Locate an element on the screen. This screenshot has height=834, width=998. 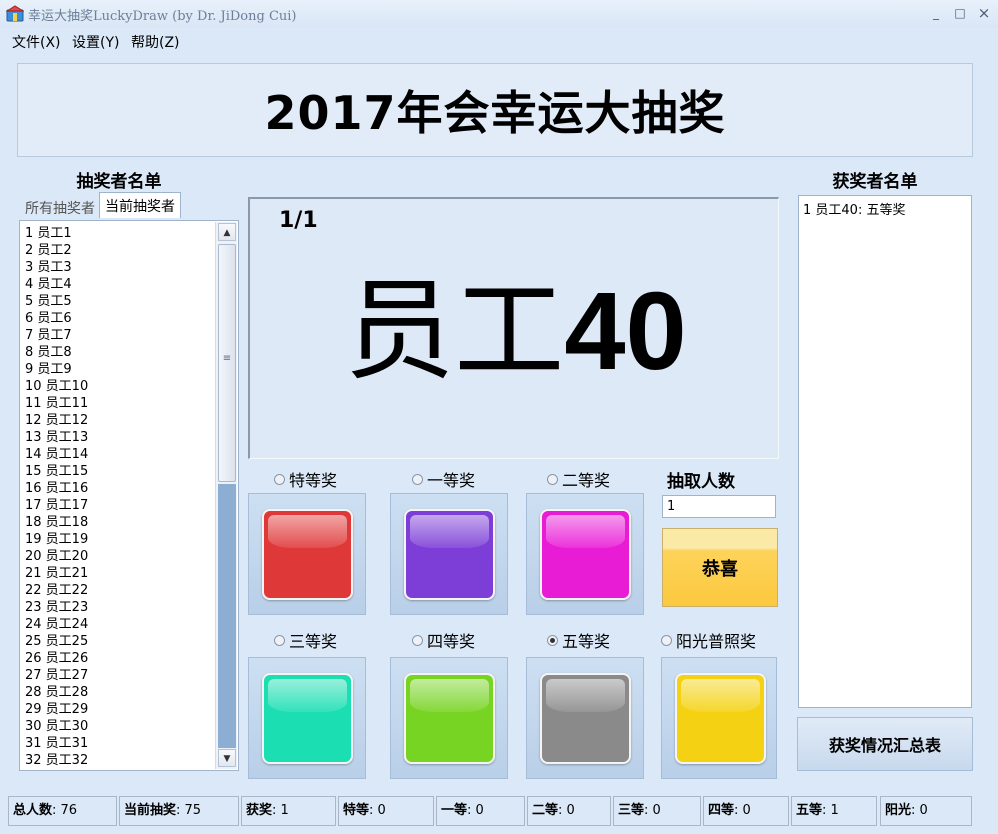
list-item: 26 员工26 is located at coordinates (120, 658).